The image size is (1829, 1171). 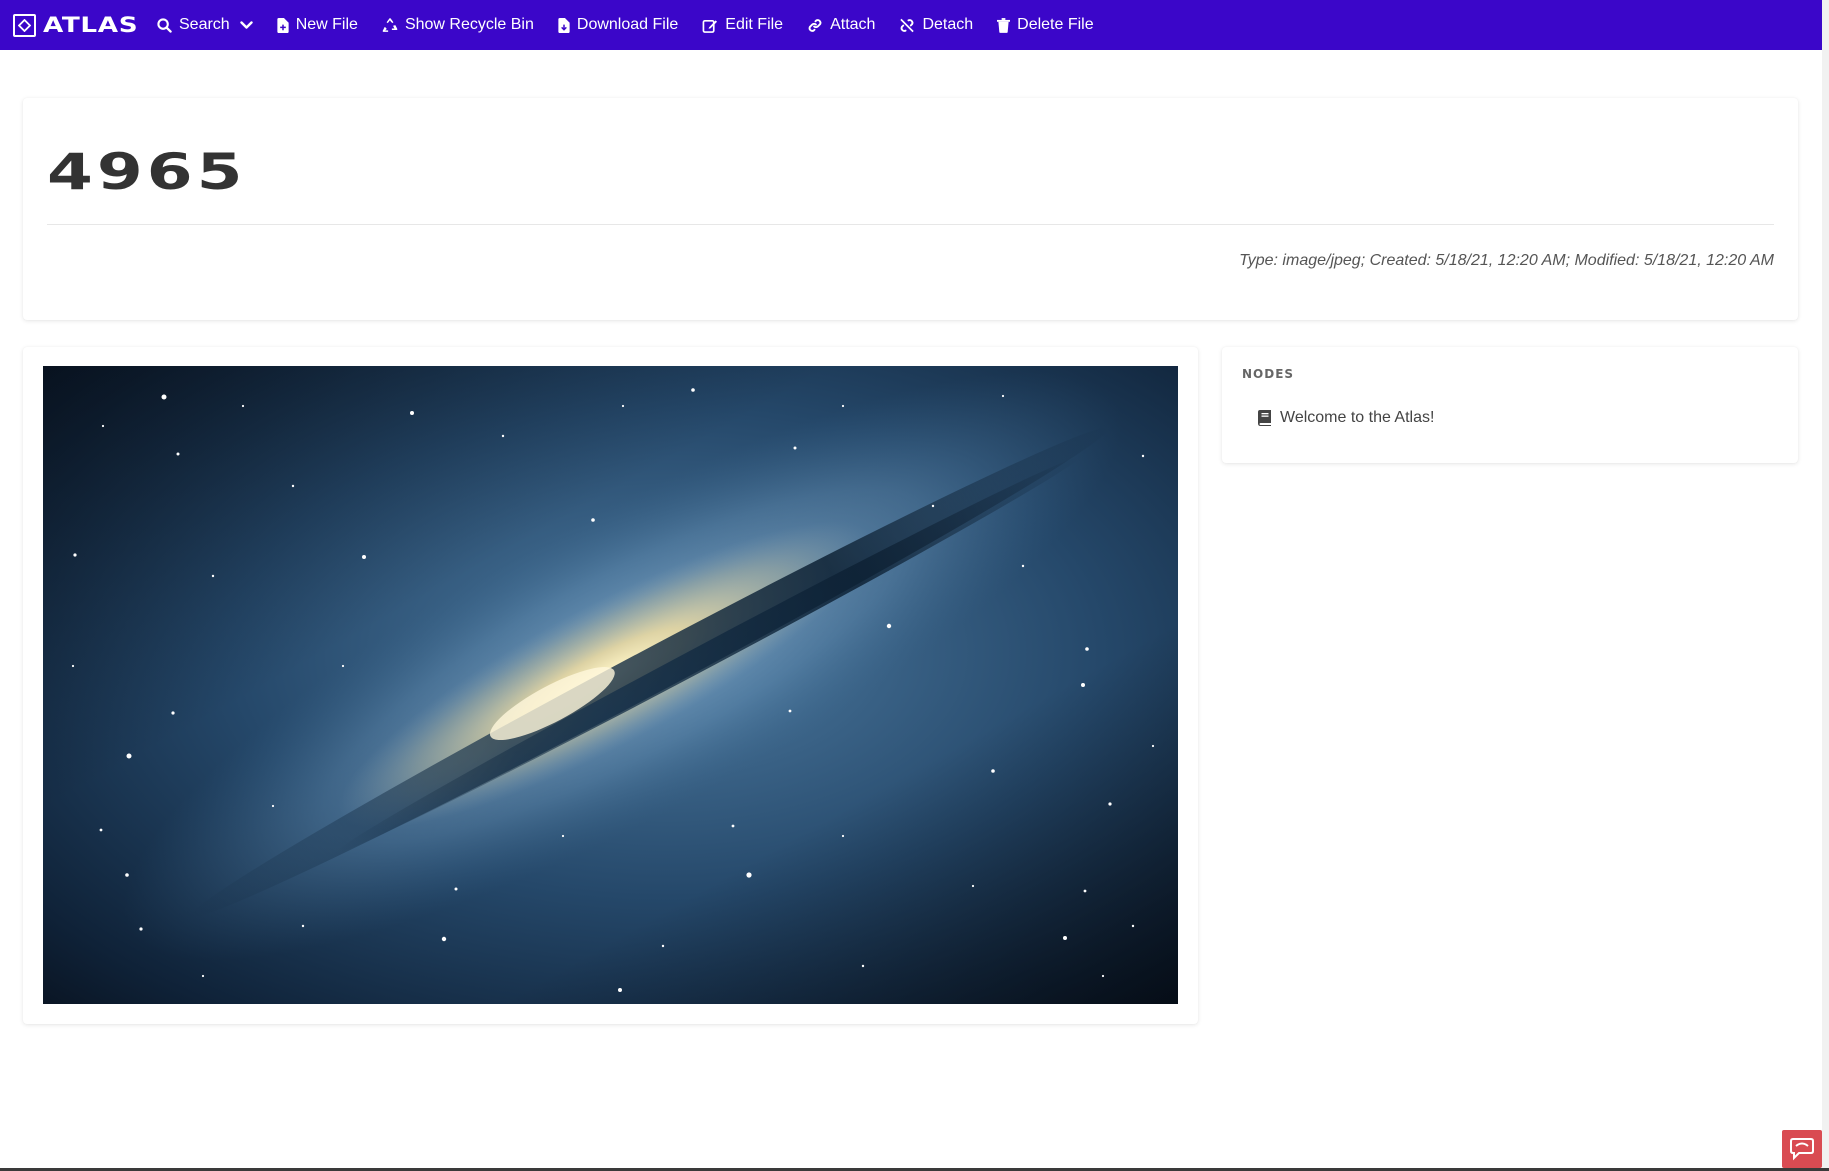 I want to click on page-title: 4965, so click(x=147, y=172).